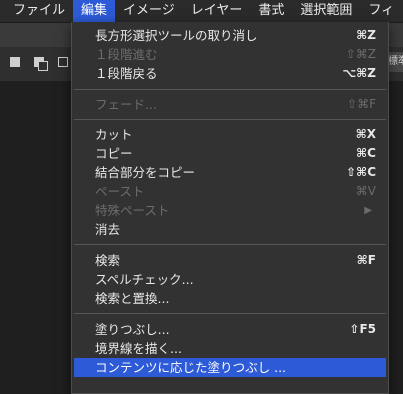  What do you see at coordinates (362, 329) in the screenshot?
I see `shortcut-label: ⇧F5` at bounding box center [362, 329].